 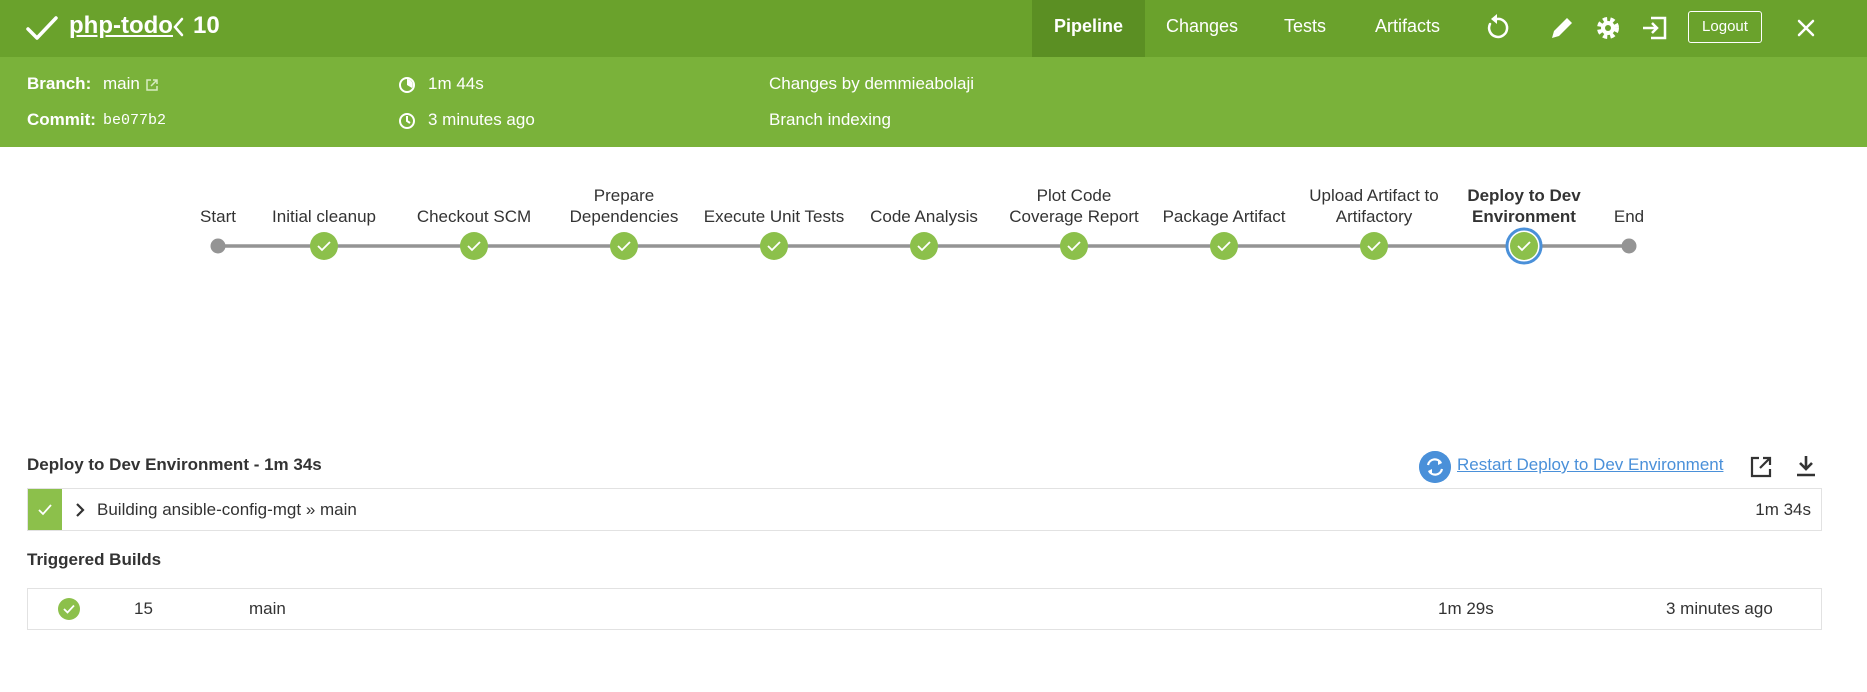 What do you see at coordinates (774, 246) in the screenshot?
I see `stage-node-execute-unit-tests` at bounding box center [774, 246].